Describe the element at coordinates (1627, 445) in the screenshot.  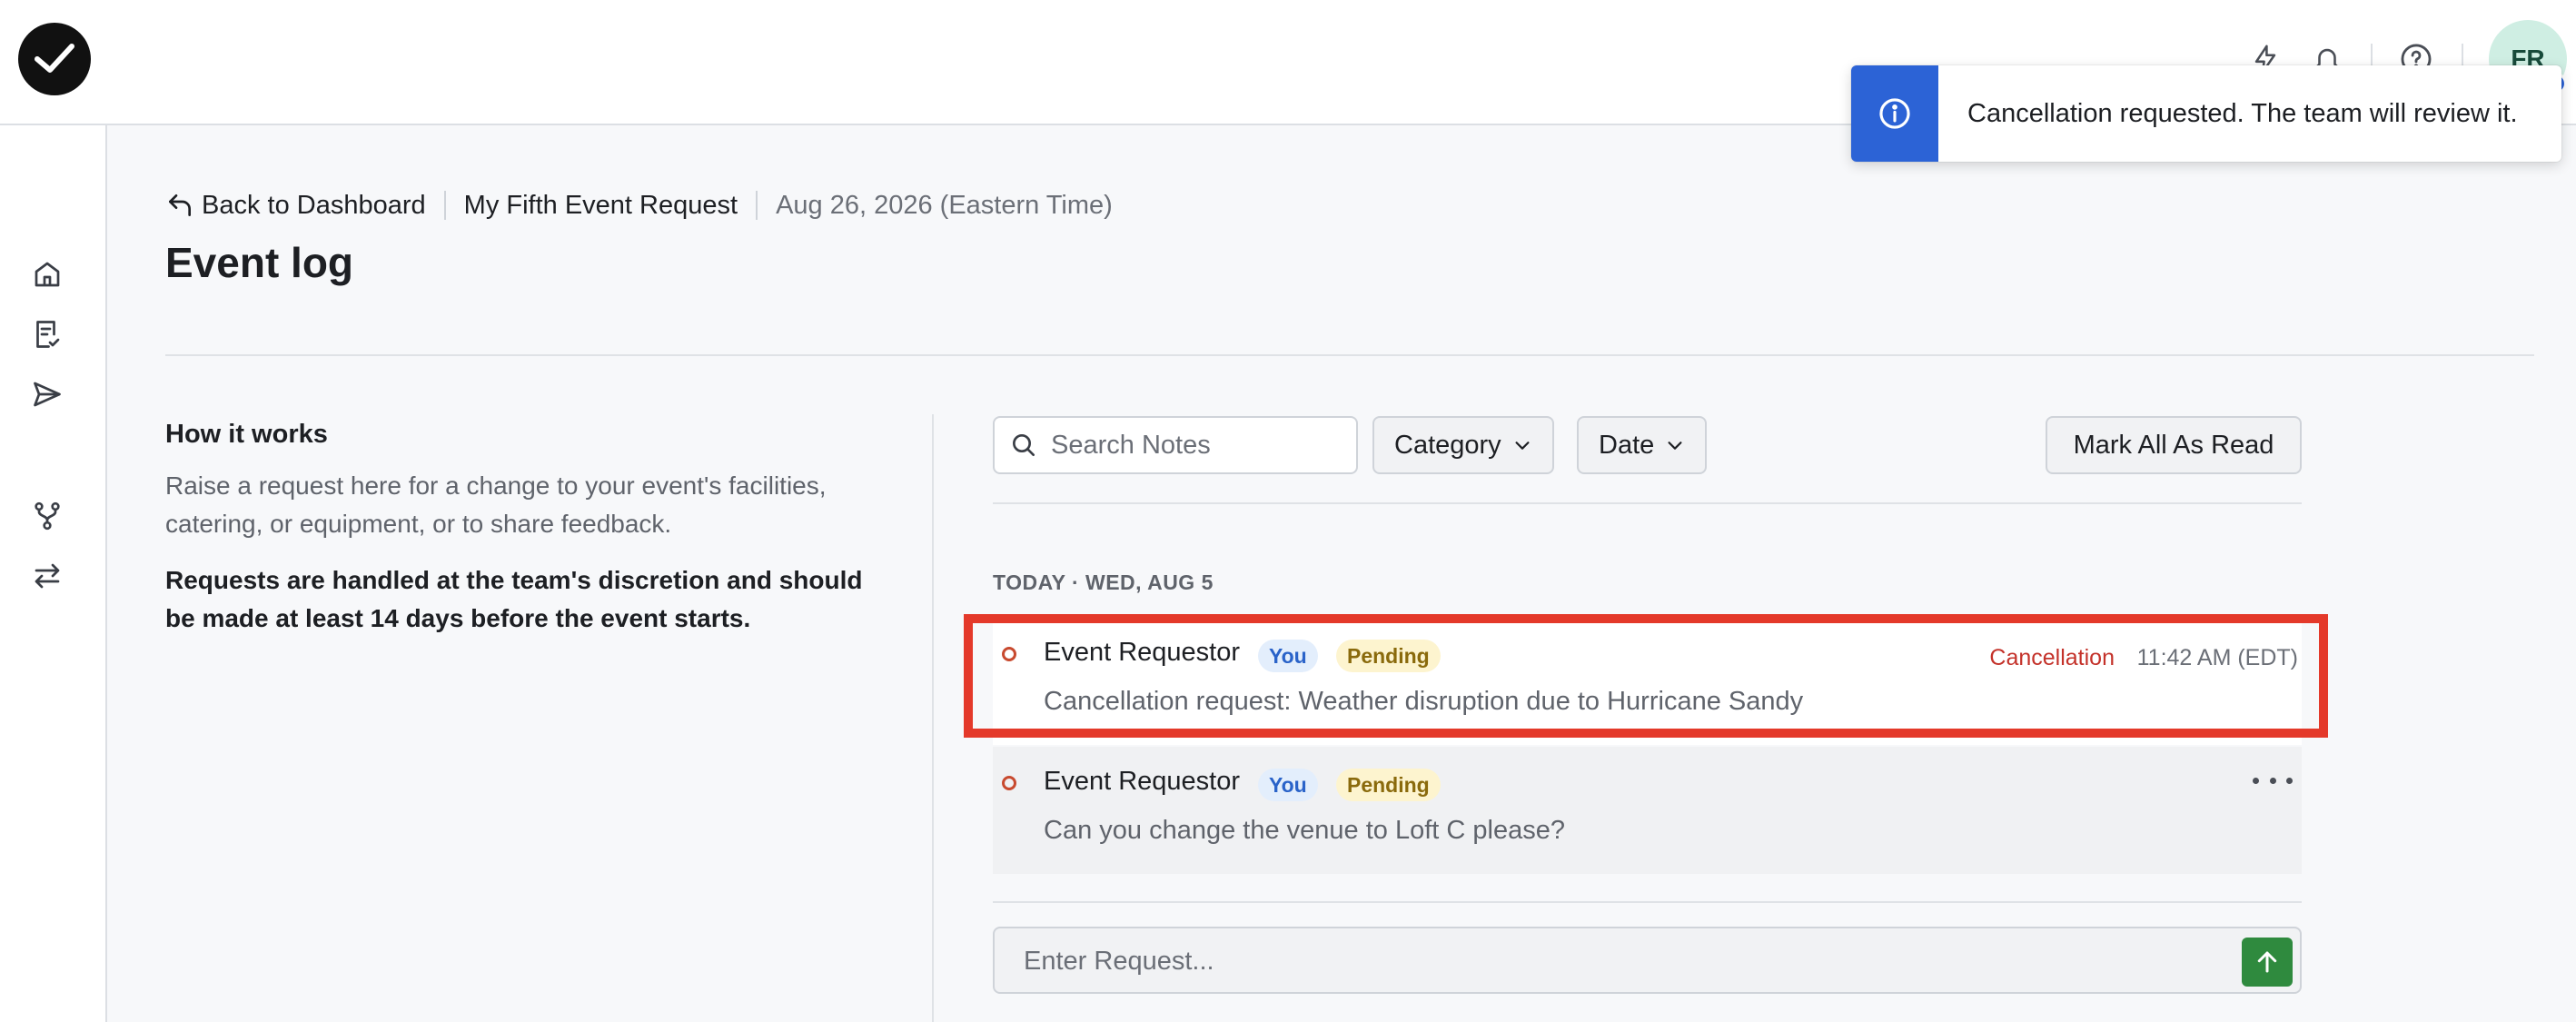
I see `date-dropdown-label: Date` at that location.